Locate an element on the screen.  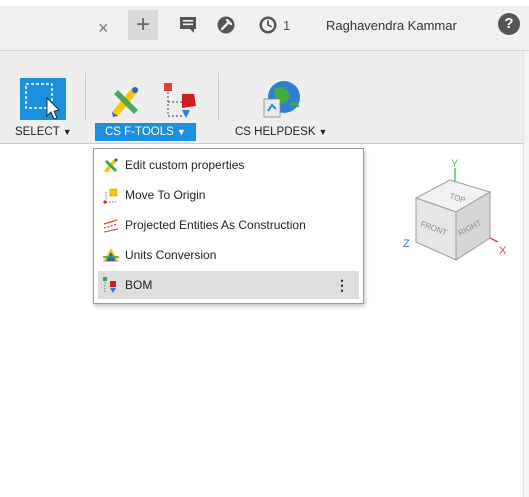
menu-item-move-to-origin: Move To Origin is located at coordinates (228, 195).